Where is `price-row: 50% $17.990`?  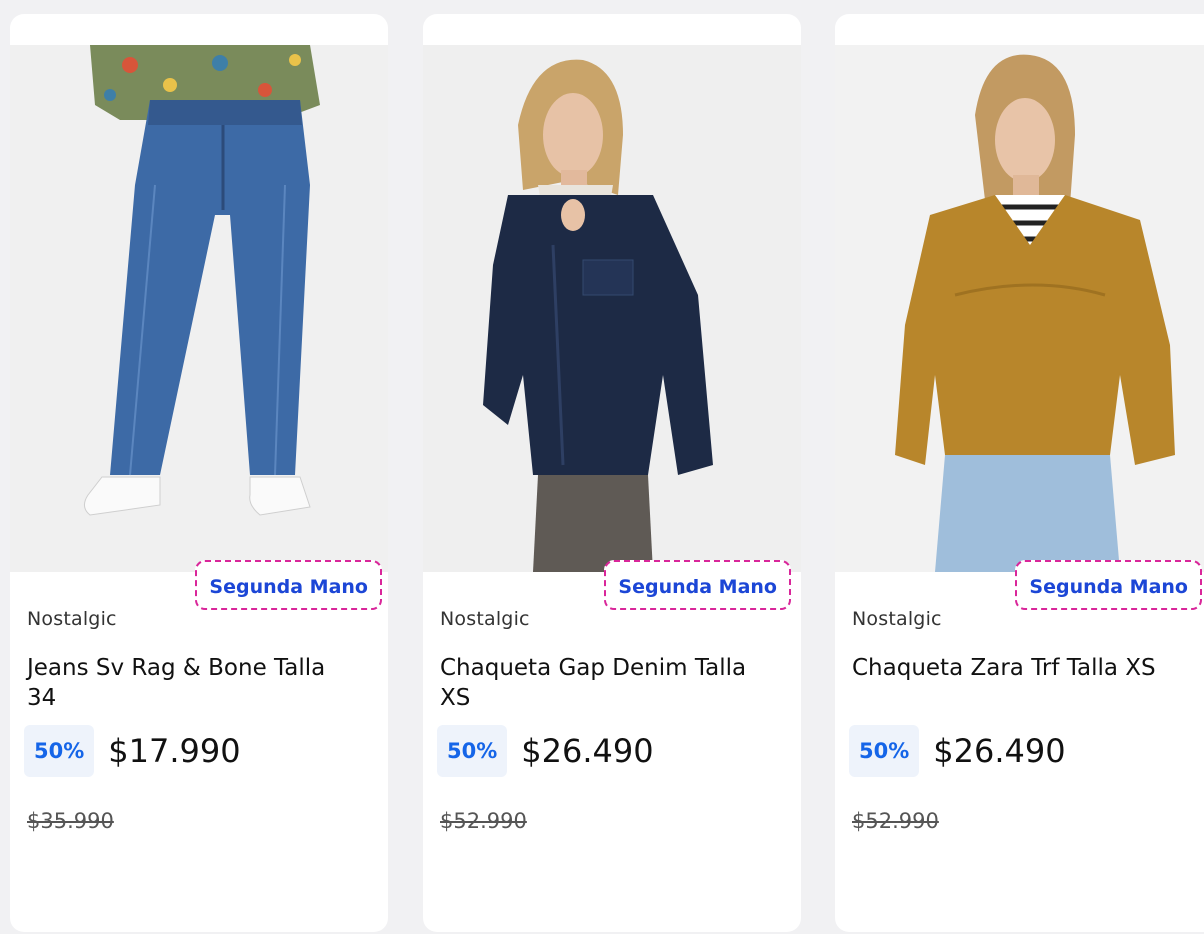
price-row: 50% $17.990 is located at coordinates (132, 751).